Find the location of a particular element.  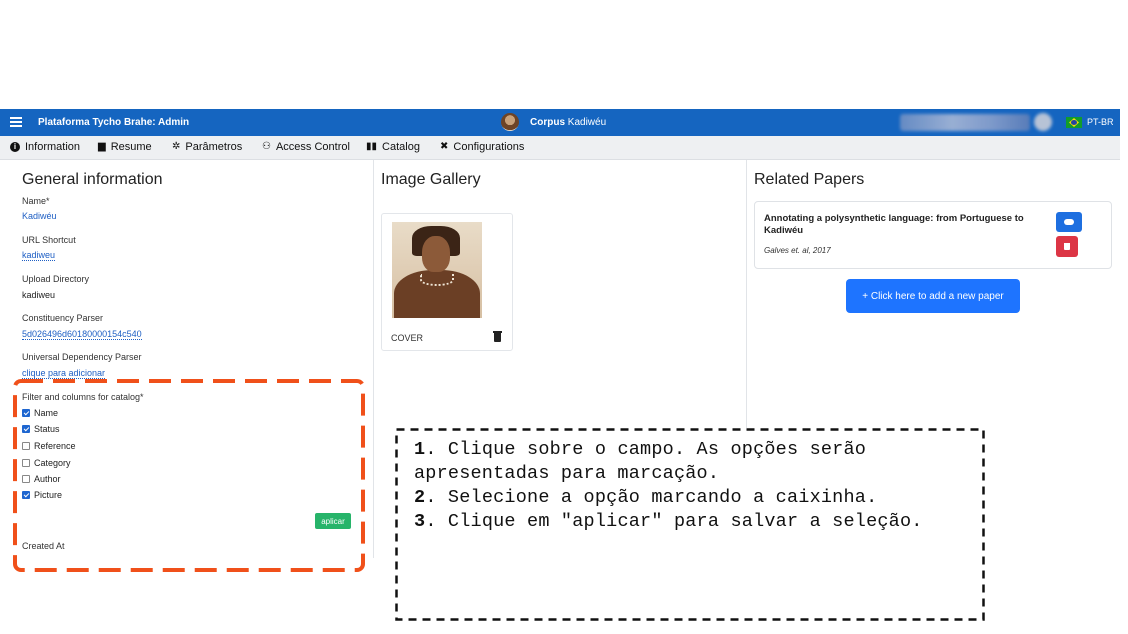

tools-icon: ✖ is located at coordinates (444, 146).